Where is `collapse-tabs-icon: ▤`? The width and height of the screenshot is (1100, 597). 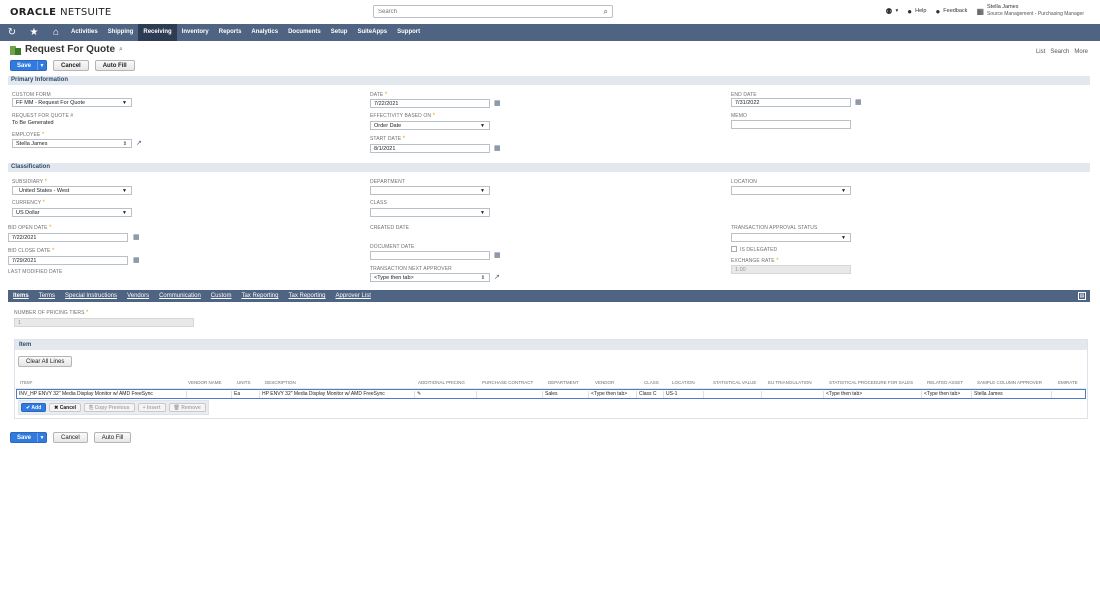 collapse-tabs-icon: ▤ is located at coordinates (1082, 296).